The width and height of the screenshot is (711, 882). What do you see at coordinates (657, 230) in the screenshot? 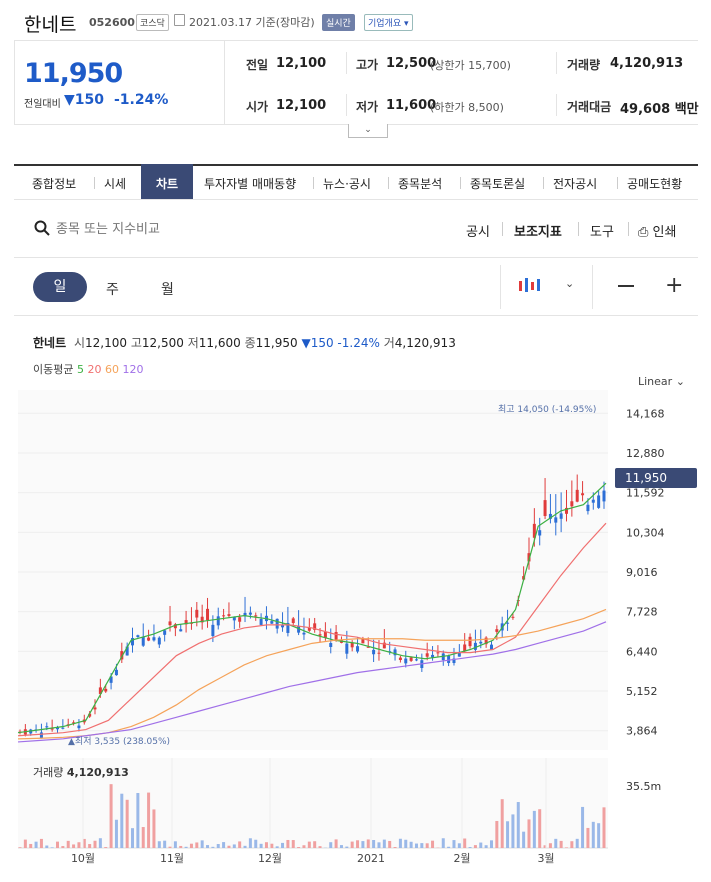
I see `print-button: ⎙ 인쇄` at bounding box center [657, 230].